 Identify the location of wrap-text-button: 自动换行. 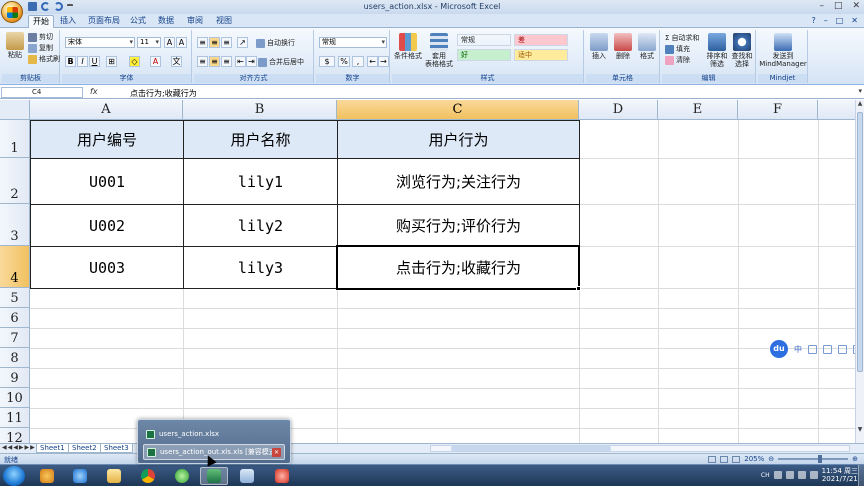
(275, 43).